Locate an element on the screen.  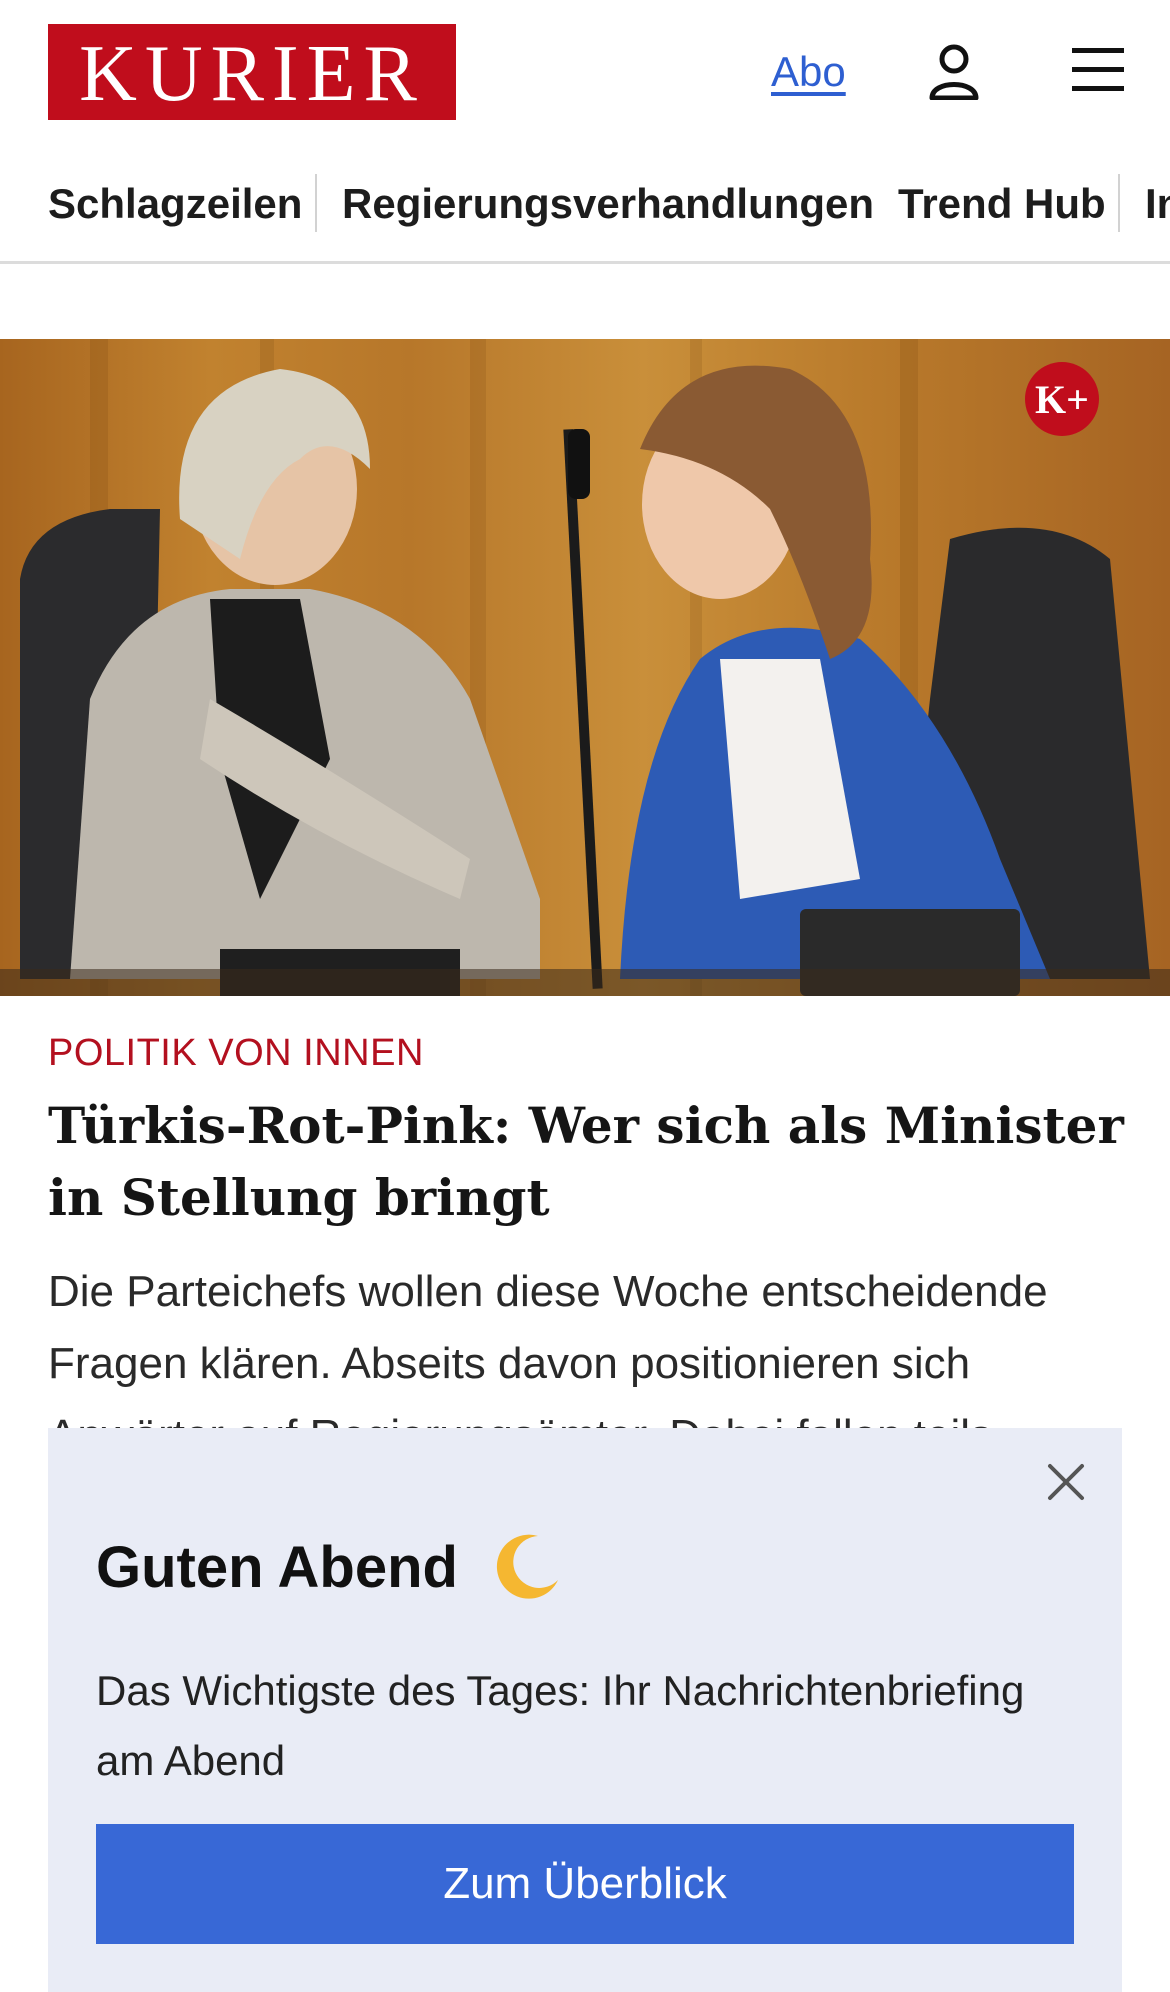
premium-badge: K+ is located at coordinates (1062, 399).